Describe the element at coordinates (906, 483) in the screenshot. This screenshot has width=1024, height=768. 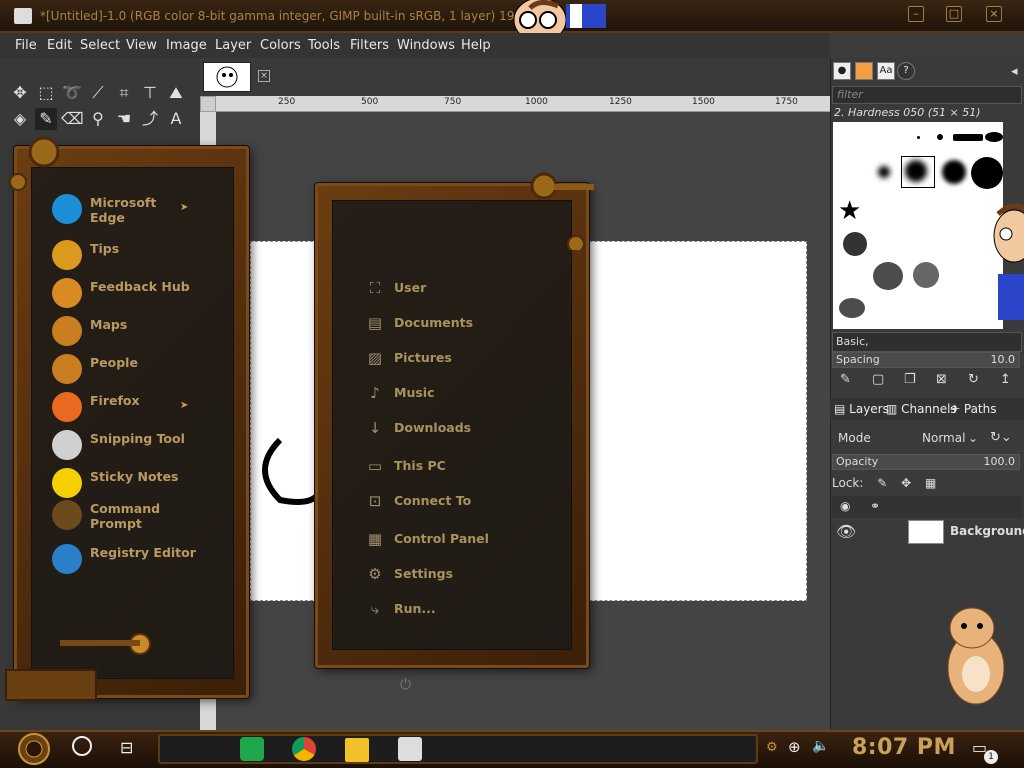
I see `lock-position-icon: ✥` at that location.